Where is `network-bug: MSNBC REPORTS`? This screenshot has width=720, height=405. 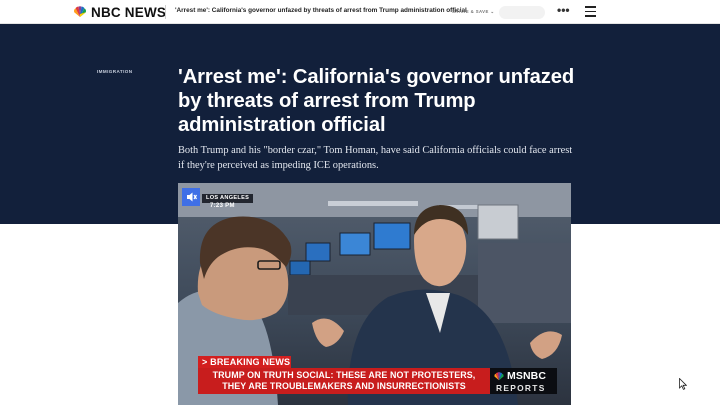
network-bug: MSNBC REPORTS is located at coordinates (523, 381).